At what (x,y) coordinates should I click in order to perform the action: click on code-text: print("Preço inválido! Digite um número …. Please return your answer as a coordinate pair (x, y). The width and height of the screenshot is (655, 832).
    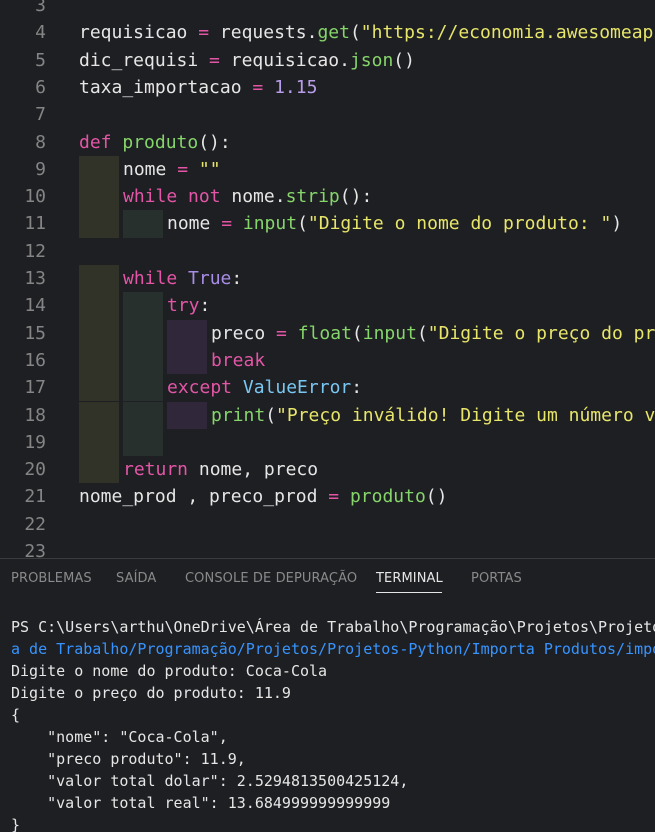
    Looking at the image, I should click on (433, 415).